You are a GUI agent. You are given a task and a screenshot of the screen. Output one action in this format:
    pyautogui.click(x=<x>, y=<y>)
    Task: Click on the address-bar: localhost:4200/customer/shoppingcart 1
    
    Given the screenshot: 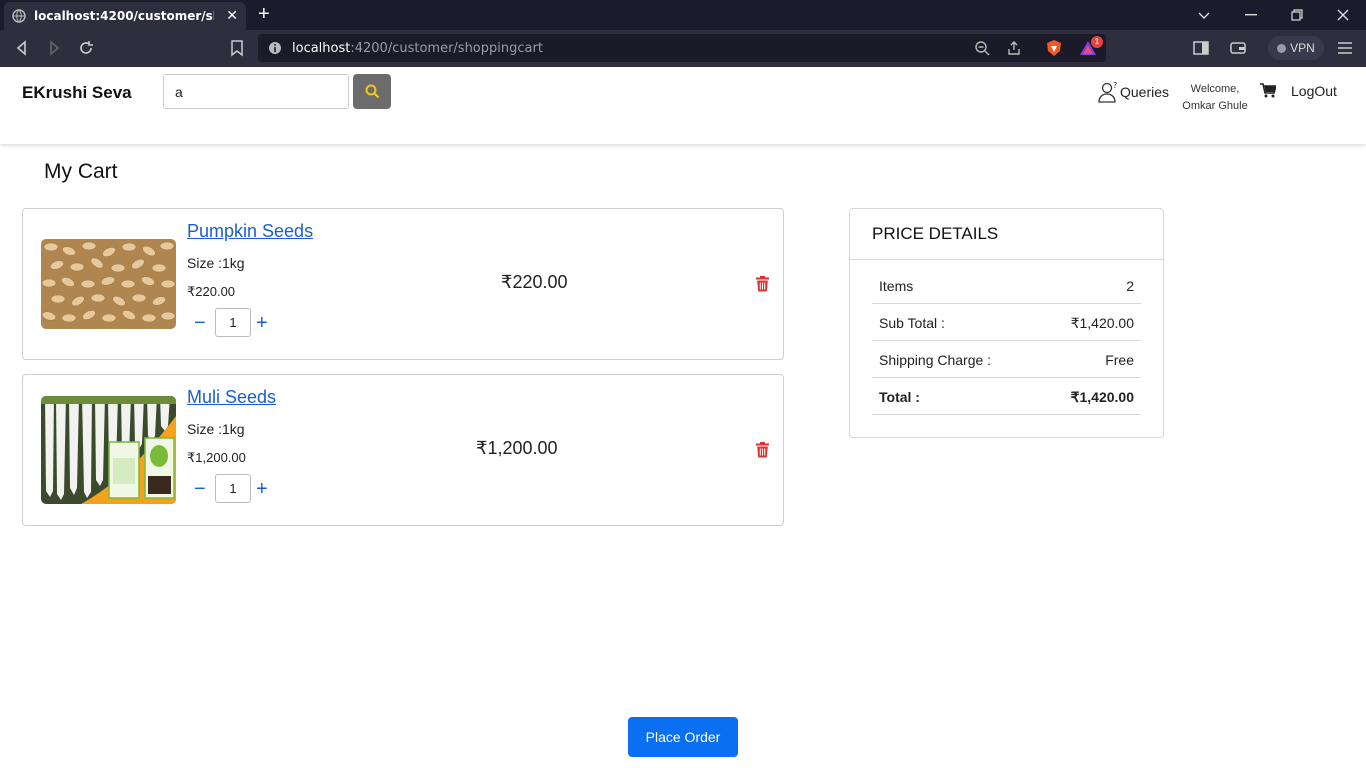 What is the action you would take?
    pyautogui.click(x=682, y=48)
    